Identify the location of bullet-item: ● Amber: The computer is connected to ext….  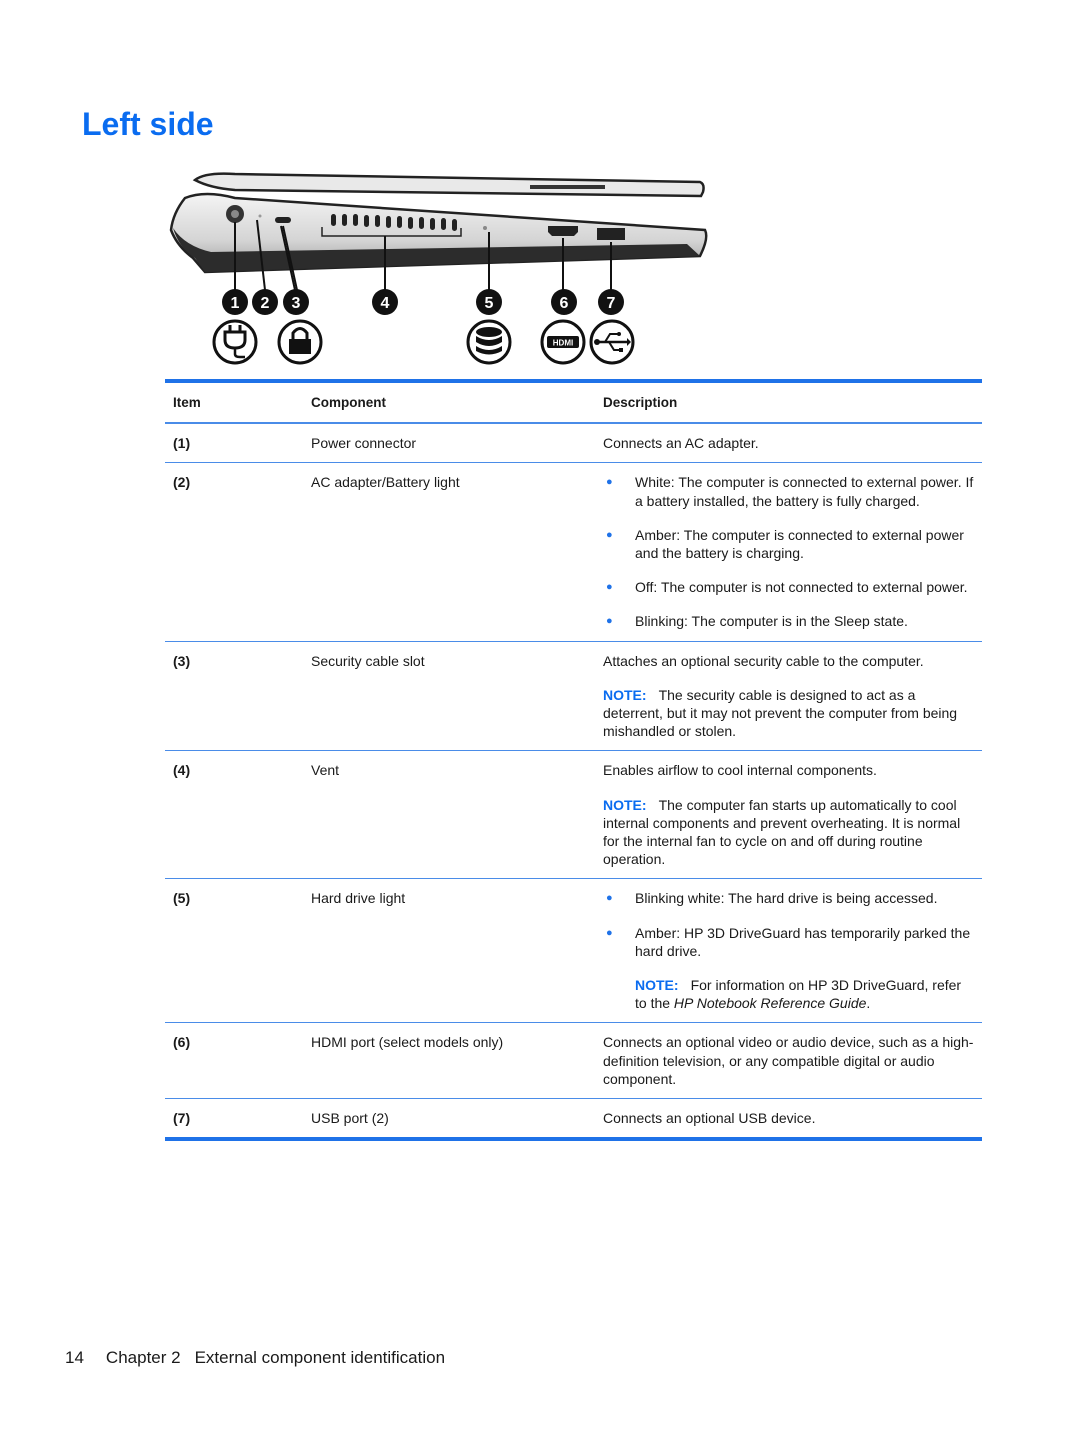
(789, 544).